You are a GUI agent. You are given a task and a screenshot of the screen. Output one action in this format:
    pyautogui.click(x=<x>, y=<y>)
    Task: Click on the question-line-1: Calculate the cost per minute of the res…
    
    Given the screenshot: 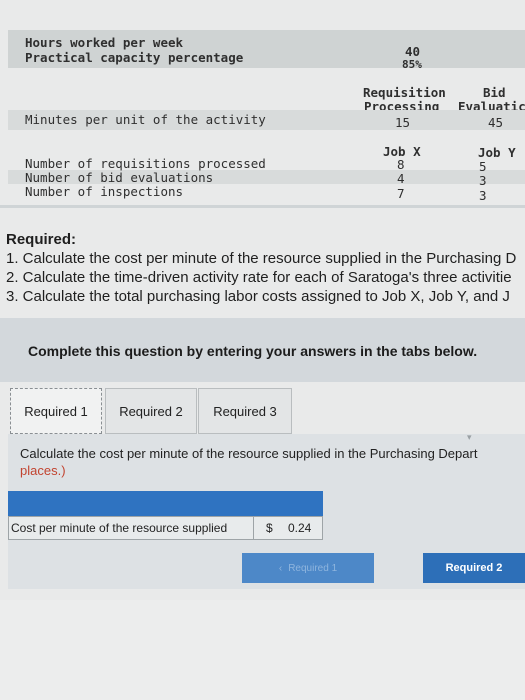 What is the action you would take?
    pyautogui.click(x=249, y=453)
    